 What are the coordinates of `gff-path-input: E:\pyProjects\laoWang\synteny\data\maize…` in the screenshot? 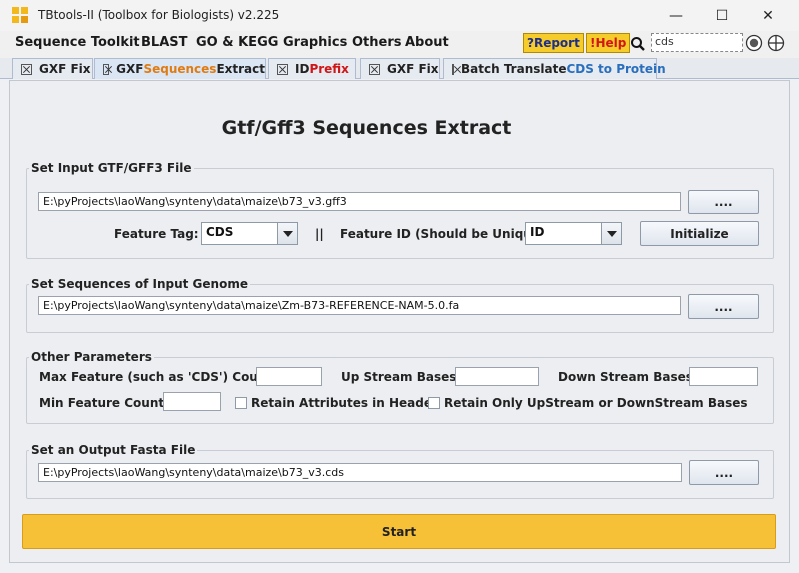 It's located at (359, 201).